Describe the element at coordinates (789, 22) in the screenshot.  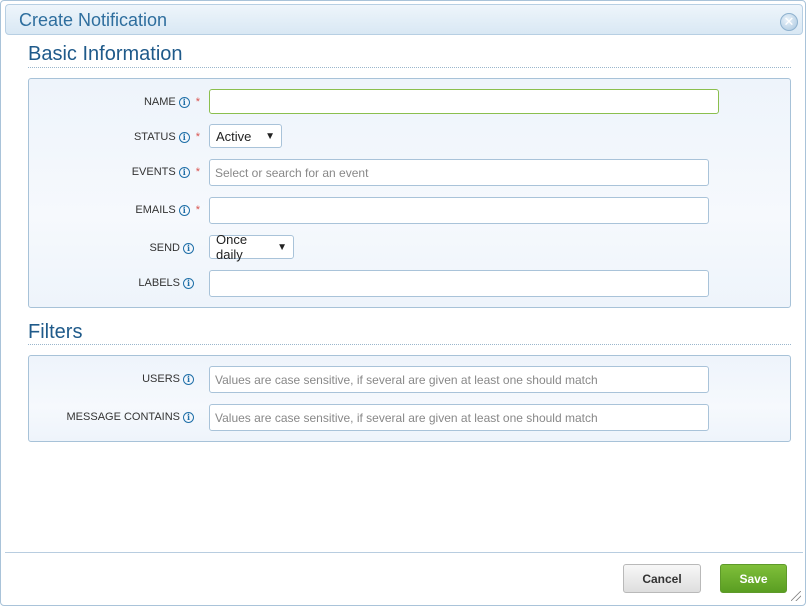
I see `close-icon: ✕` at that location.